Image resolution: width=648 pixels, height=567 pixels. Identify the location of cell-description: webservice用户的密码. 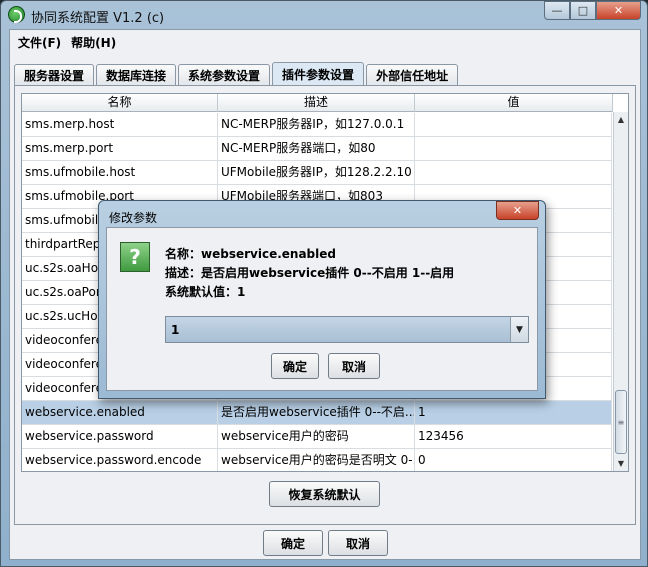
(316, 437).